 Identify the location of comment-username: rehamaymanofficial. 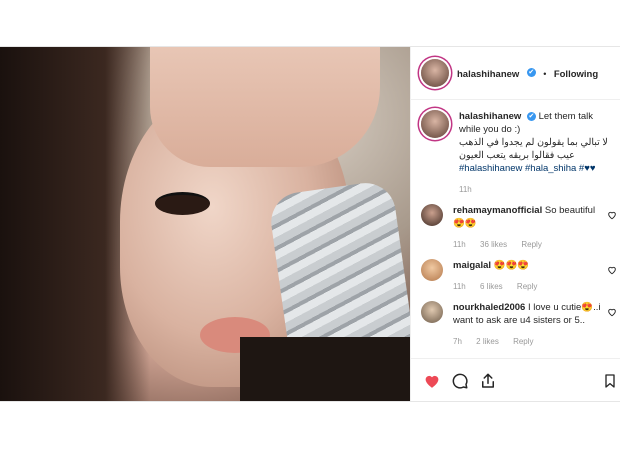
(497, 210).